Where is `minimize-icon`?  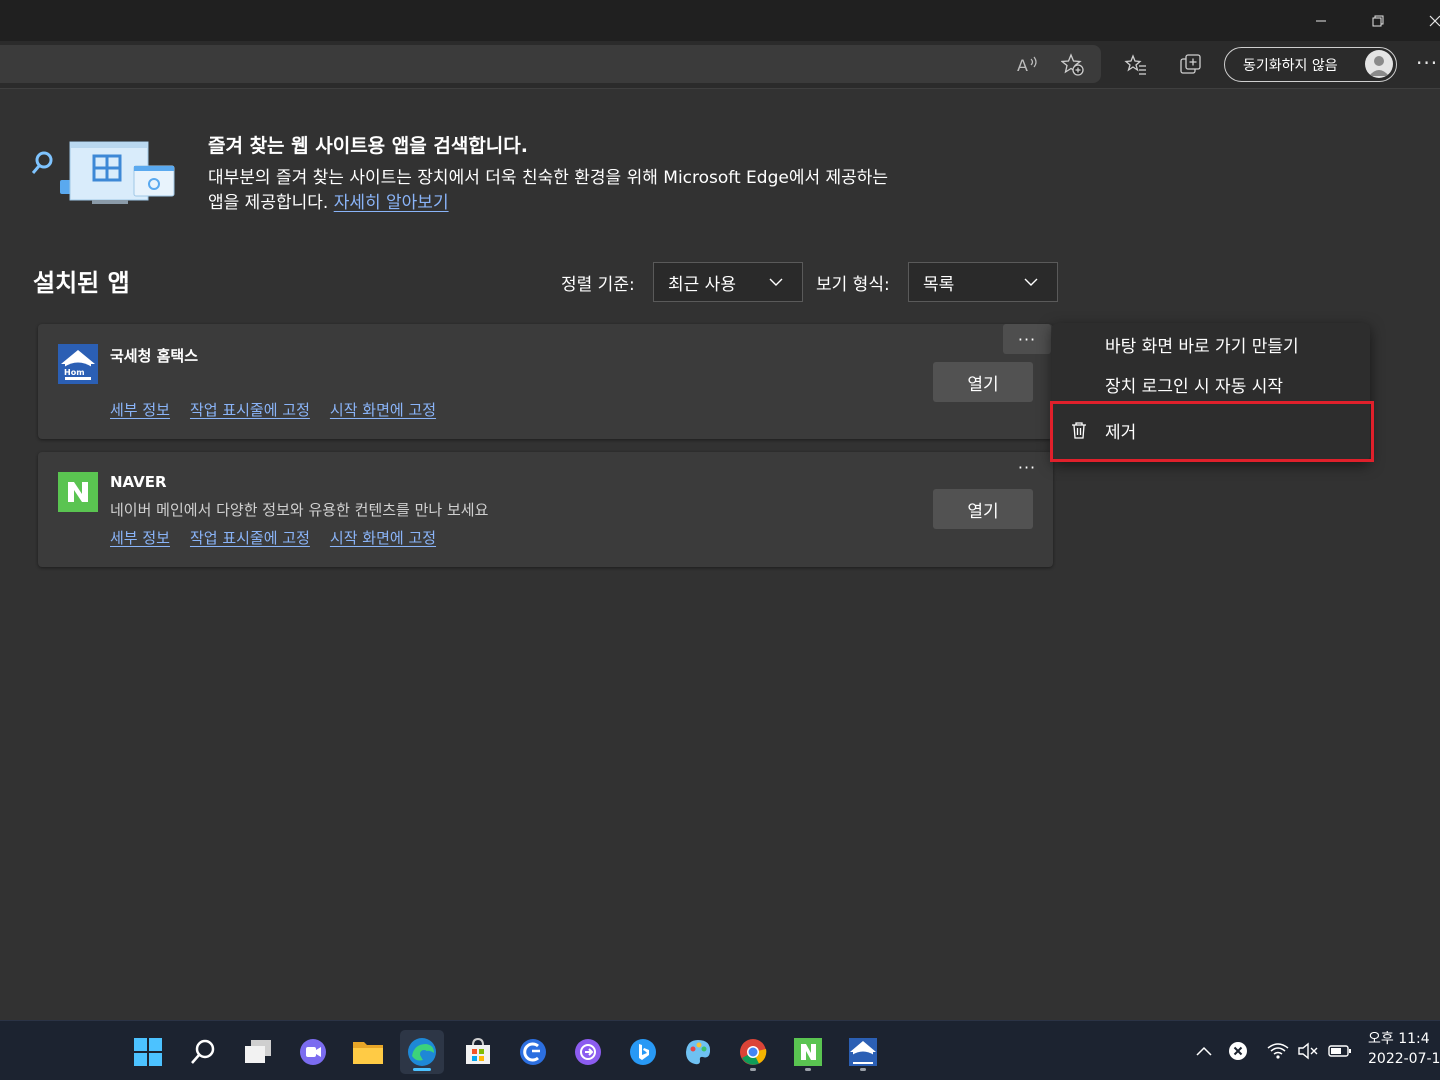
minimize-icon is located at coordinates (1321, 20).